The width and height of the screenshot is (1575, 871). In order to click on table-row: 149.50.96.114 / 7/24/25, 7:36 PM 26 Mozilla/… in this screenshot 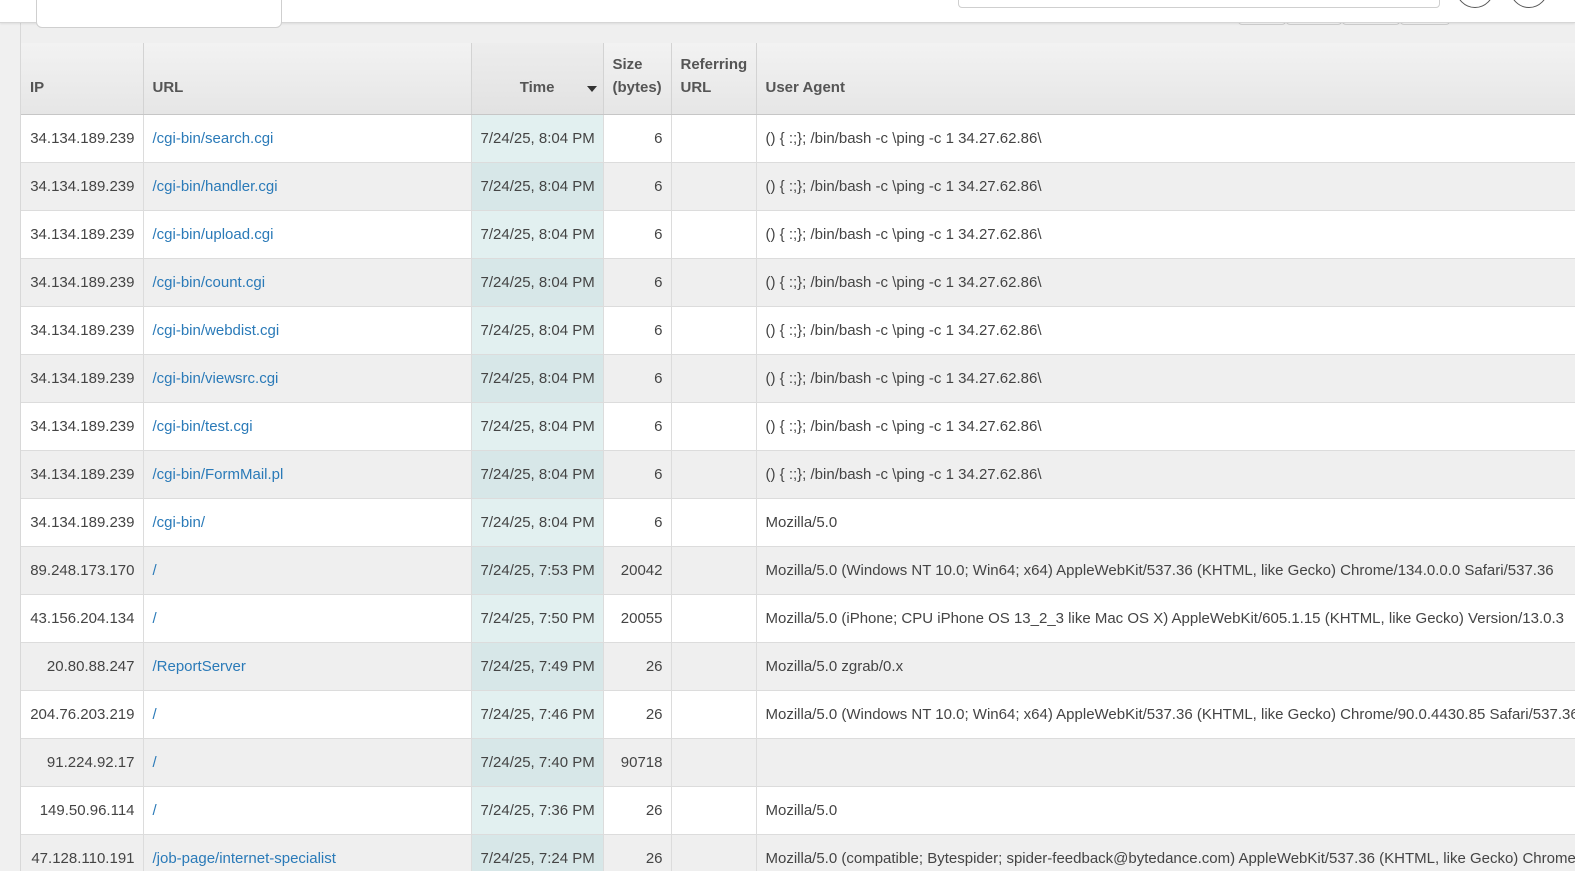, I will do `click(798, 810)`.